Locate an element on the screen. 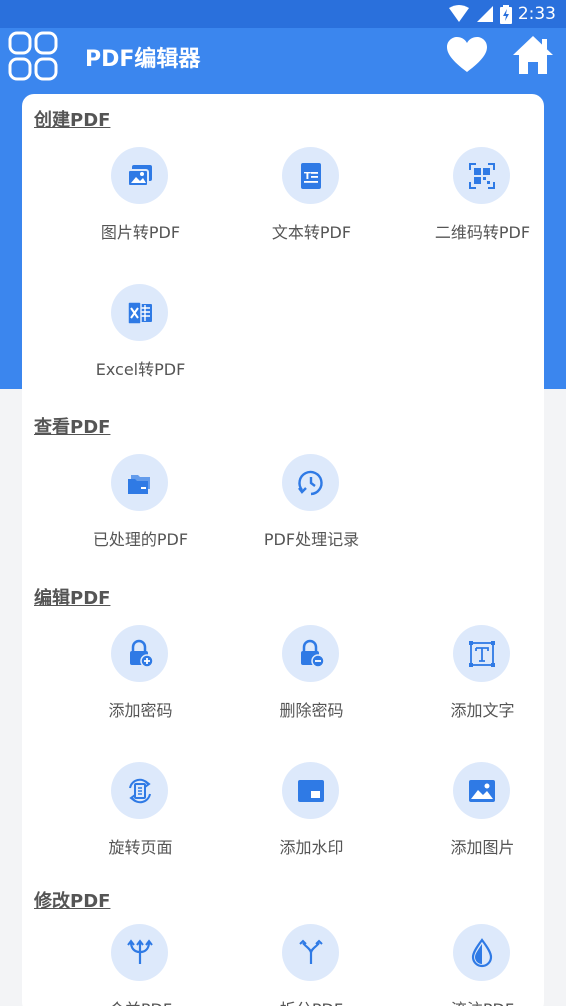 The width and height of the screenshot is (566, 1006). item-label: 文本转PDF is located at coordinates (311, 232).